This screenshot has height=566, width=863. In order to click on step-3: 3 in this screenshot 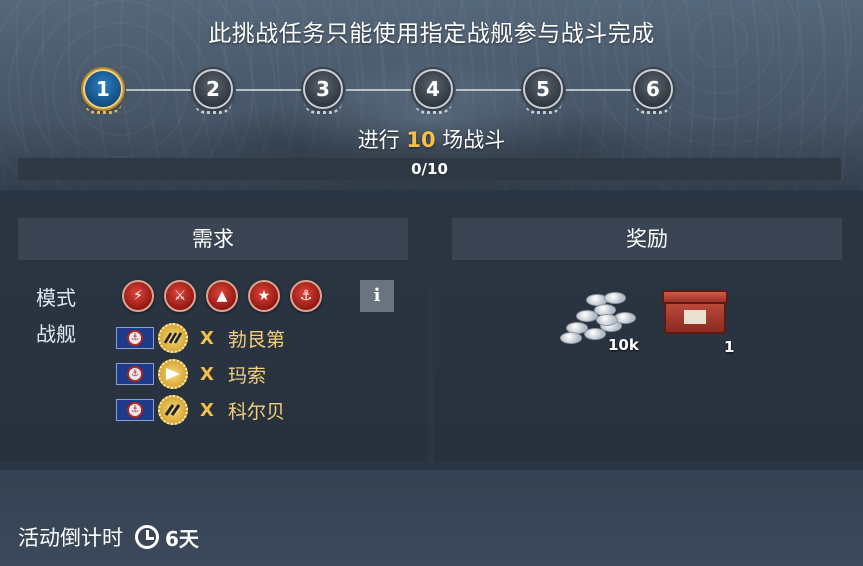, I will do `click(323, 90)`.